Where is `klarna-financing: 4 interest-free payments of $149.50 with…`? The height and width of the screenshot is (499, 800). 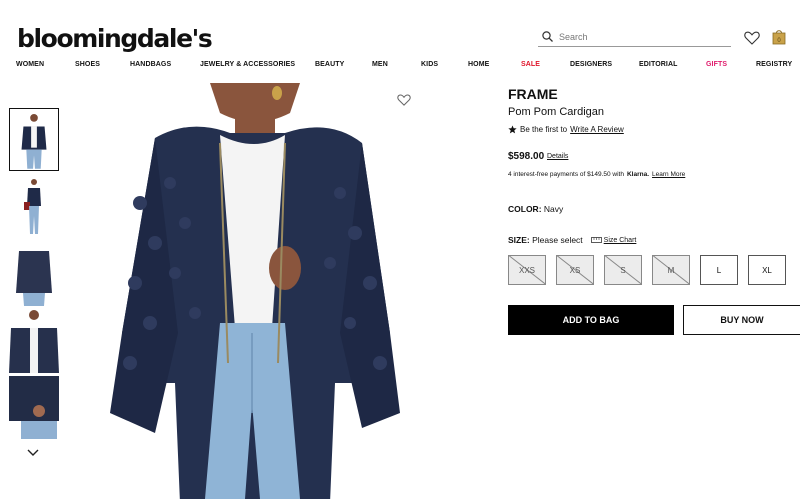
klarna-financing: 4 interest-free payments of $149.50 with… is located at coordinates (596, 174).